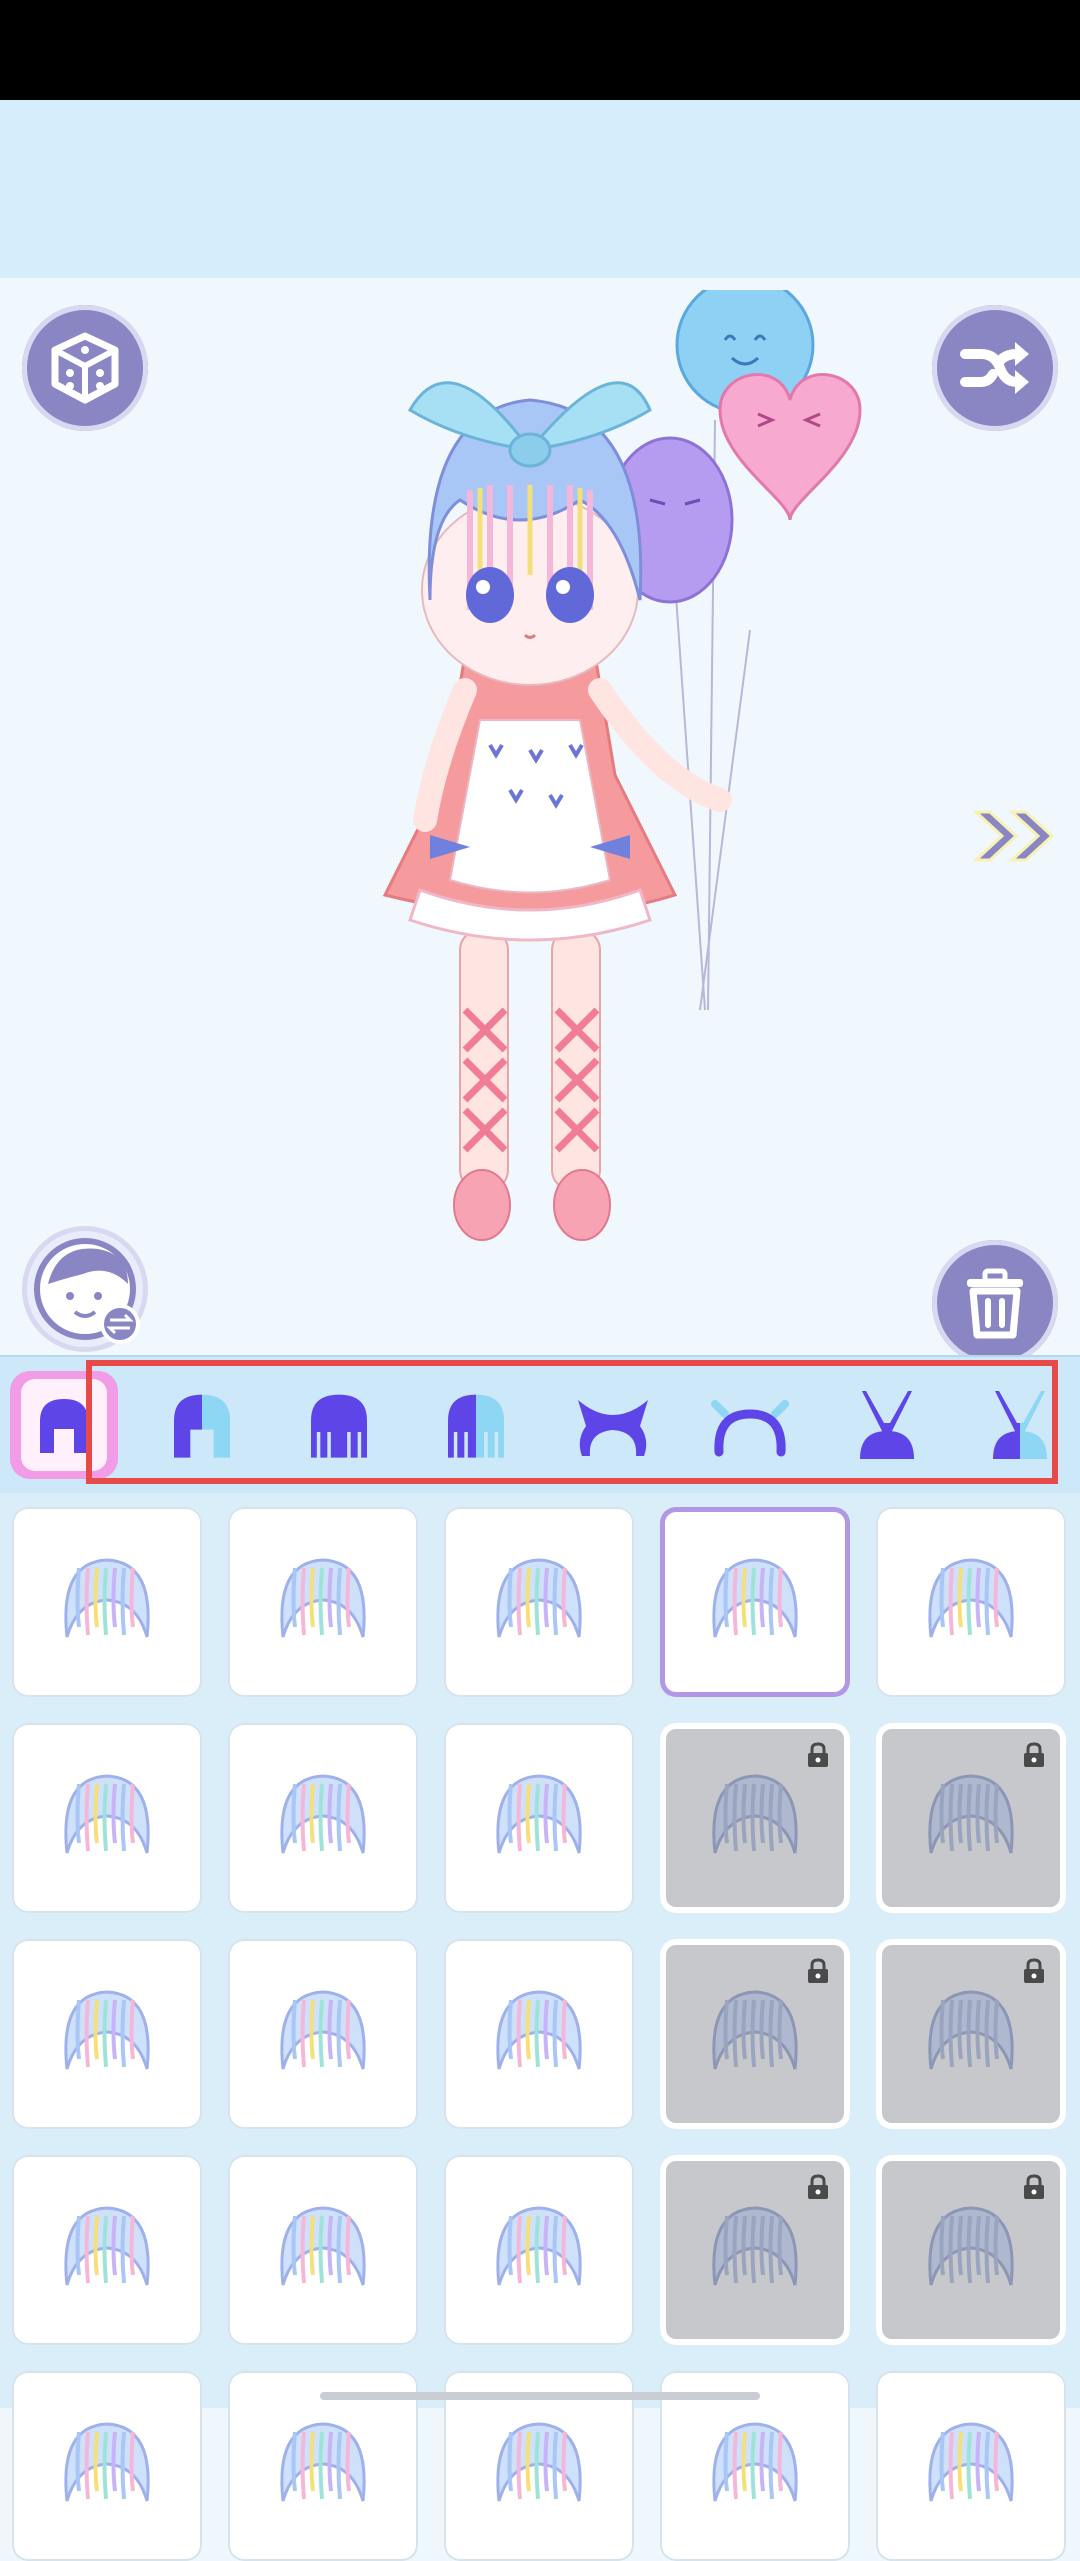  I want to click on shuffle-icon, so click(994, 368).